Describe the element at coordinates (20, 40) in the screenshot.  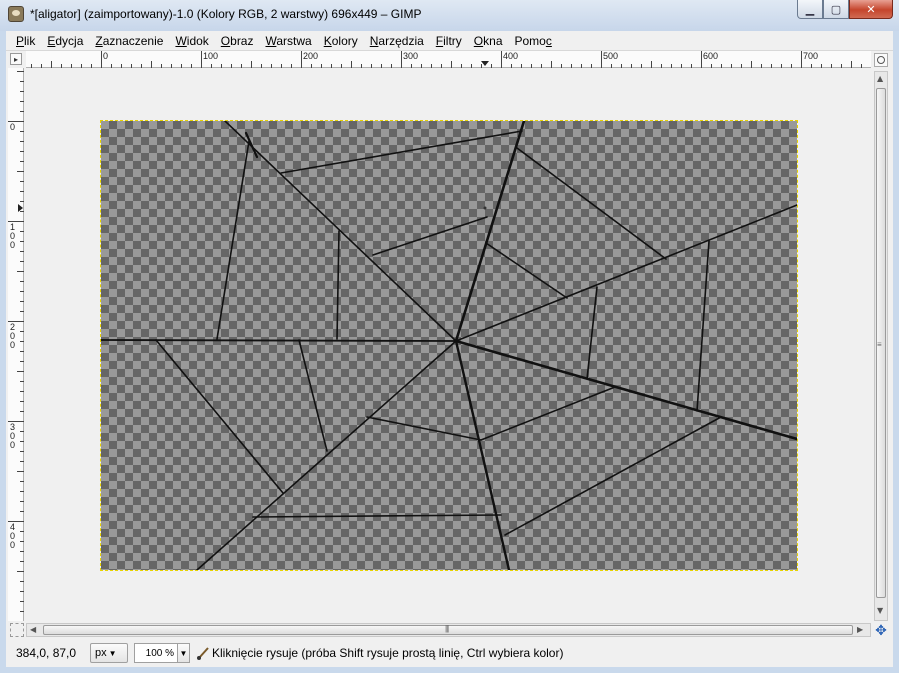
I see `menu-item-accelerator: P` at that location.